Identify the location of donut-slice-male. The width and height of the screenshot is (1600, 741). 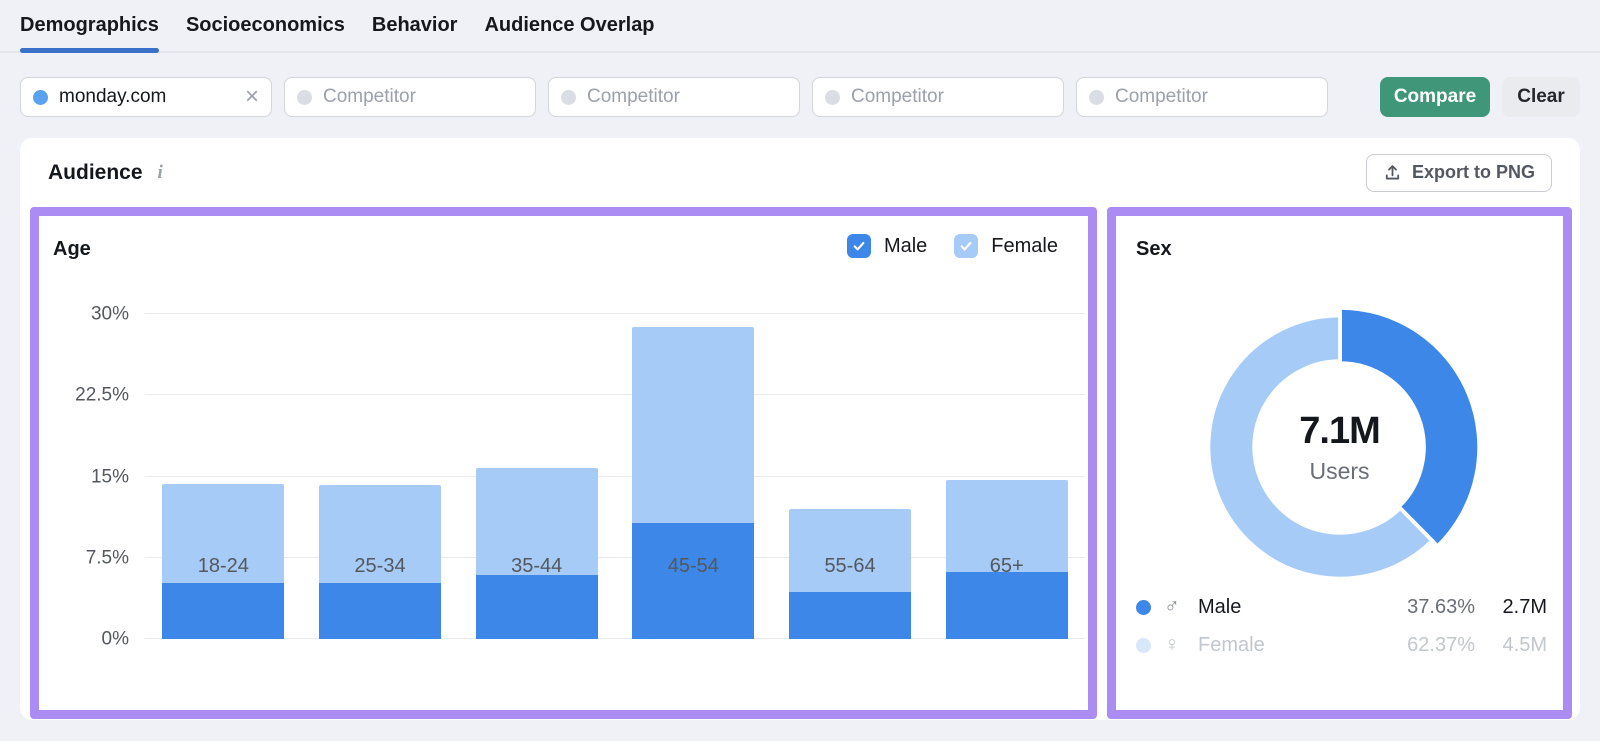
(1409, 427).